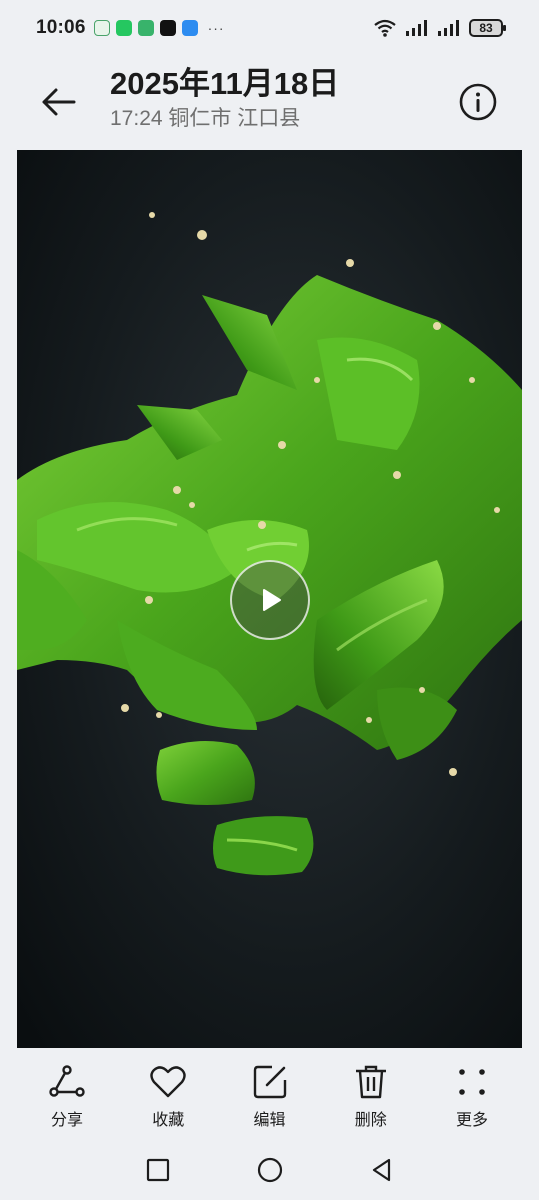 The height and width of the screenshot is (1200, 539). I want to click on more-dots-icon, so click(472, 1082).